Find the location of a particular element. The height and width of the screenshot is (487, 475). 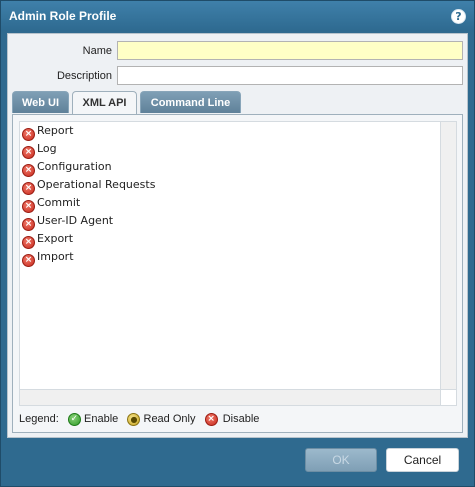

name-label: Name is located at coordinates (97, 51).